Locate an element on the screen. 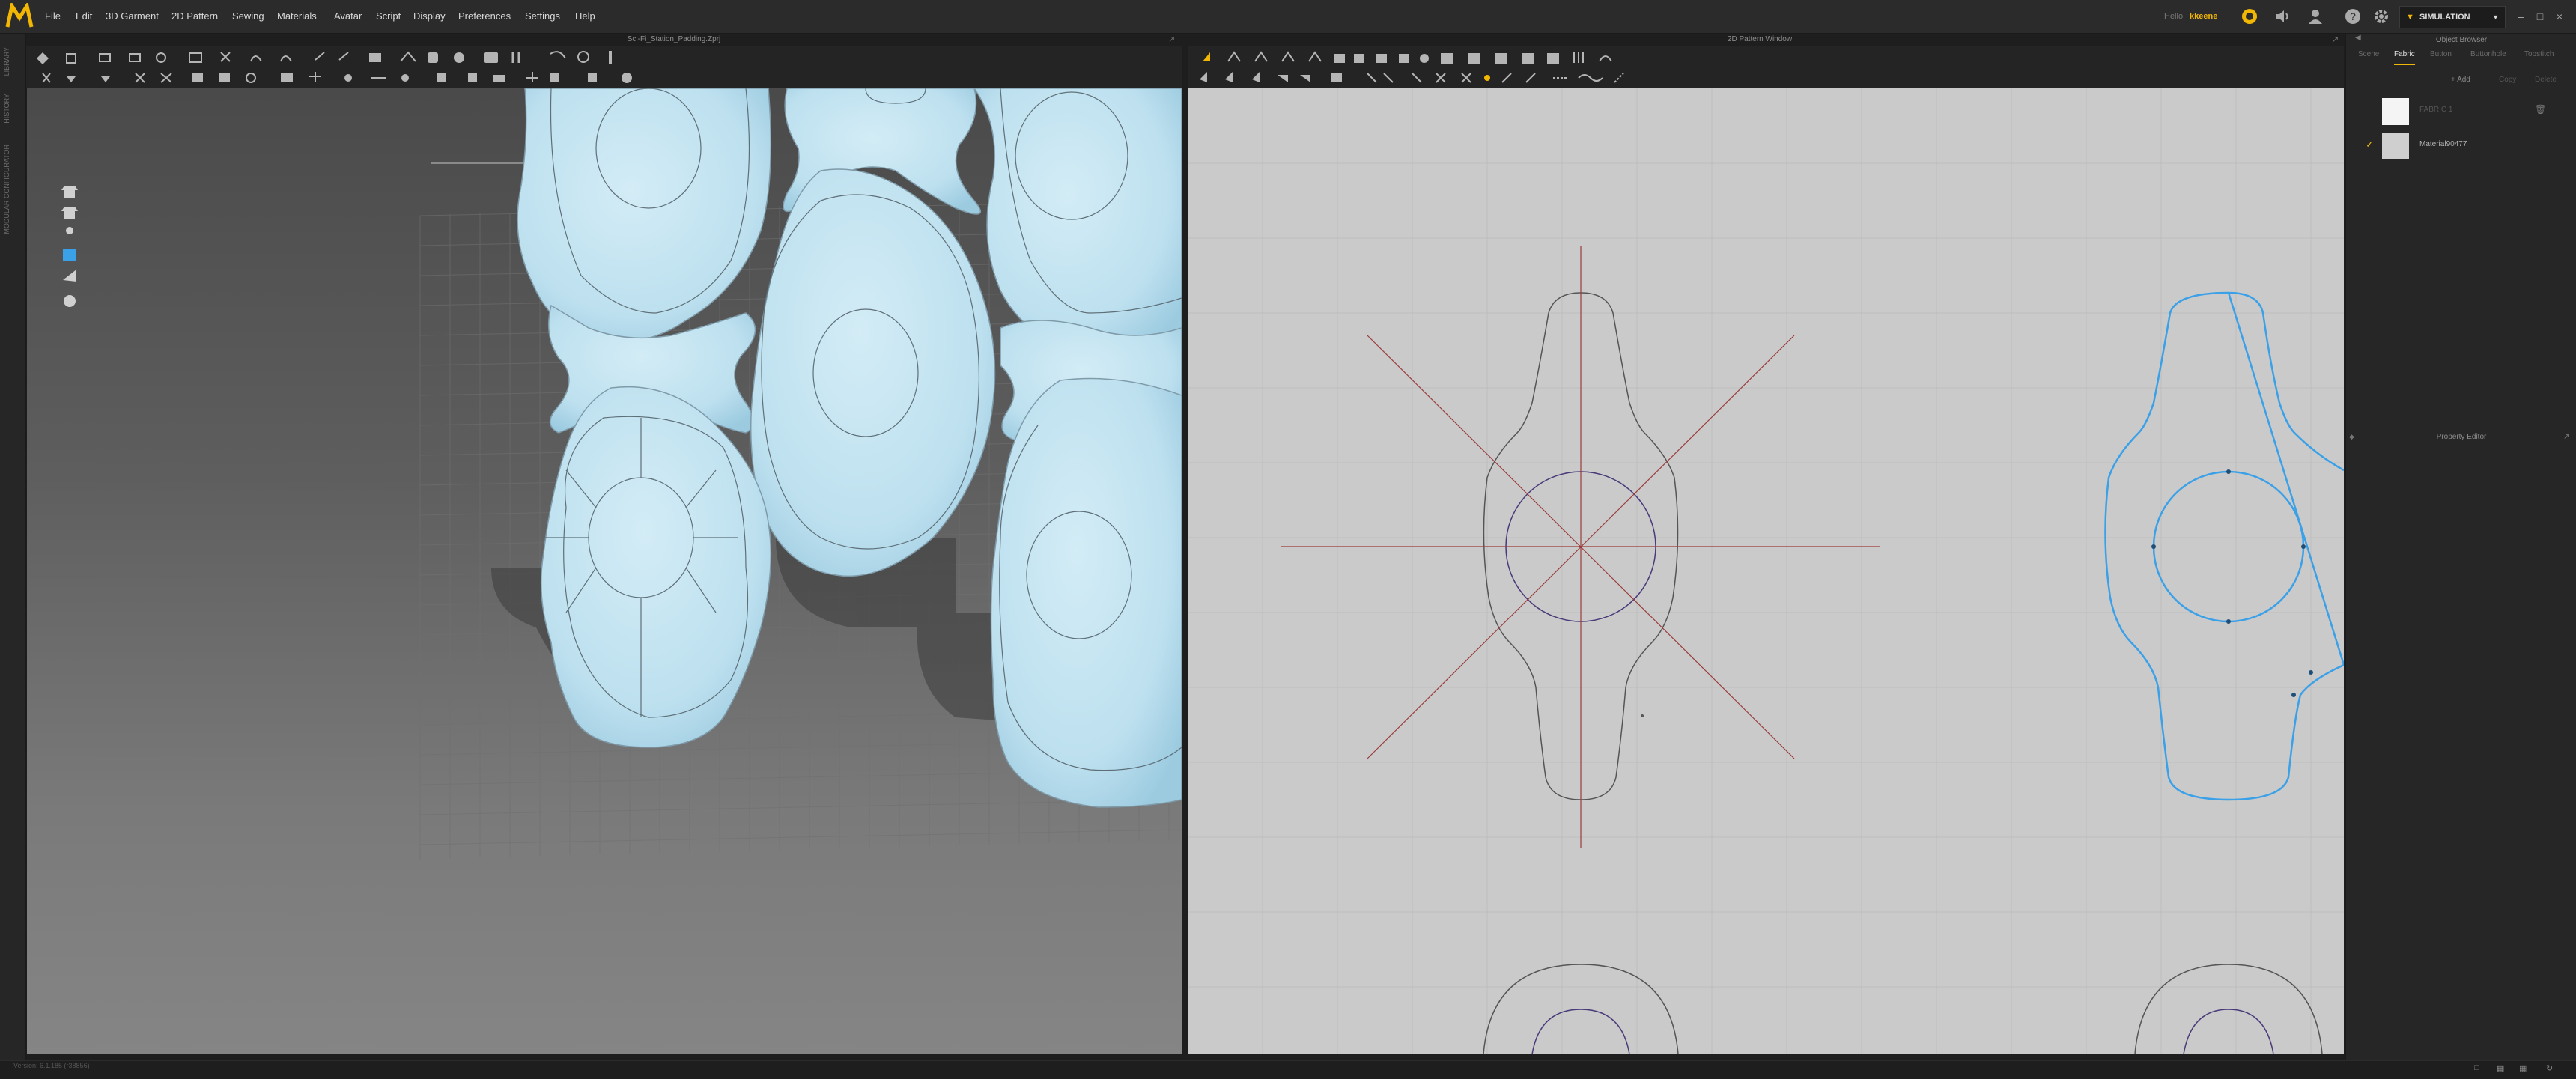 This screenshot has width=2576, height=1079. menu-3d-garment: 3D Garment is located at coordinates (132, 16).